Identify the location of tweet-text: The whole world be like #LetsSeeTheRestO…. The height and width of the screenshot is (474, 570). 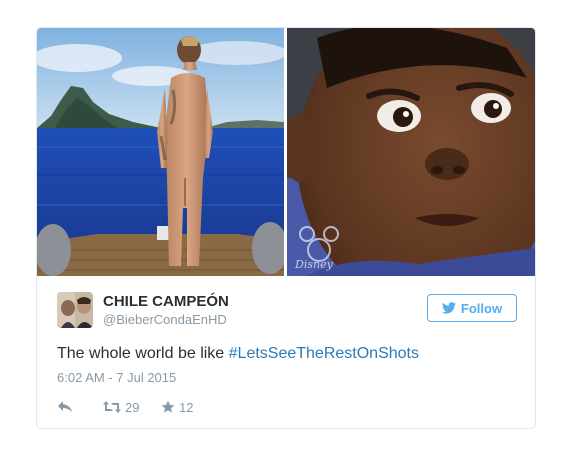
(287, 354).